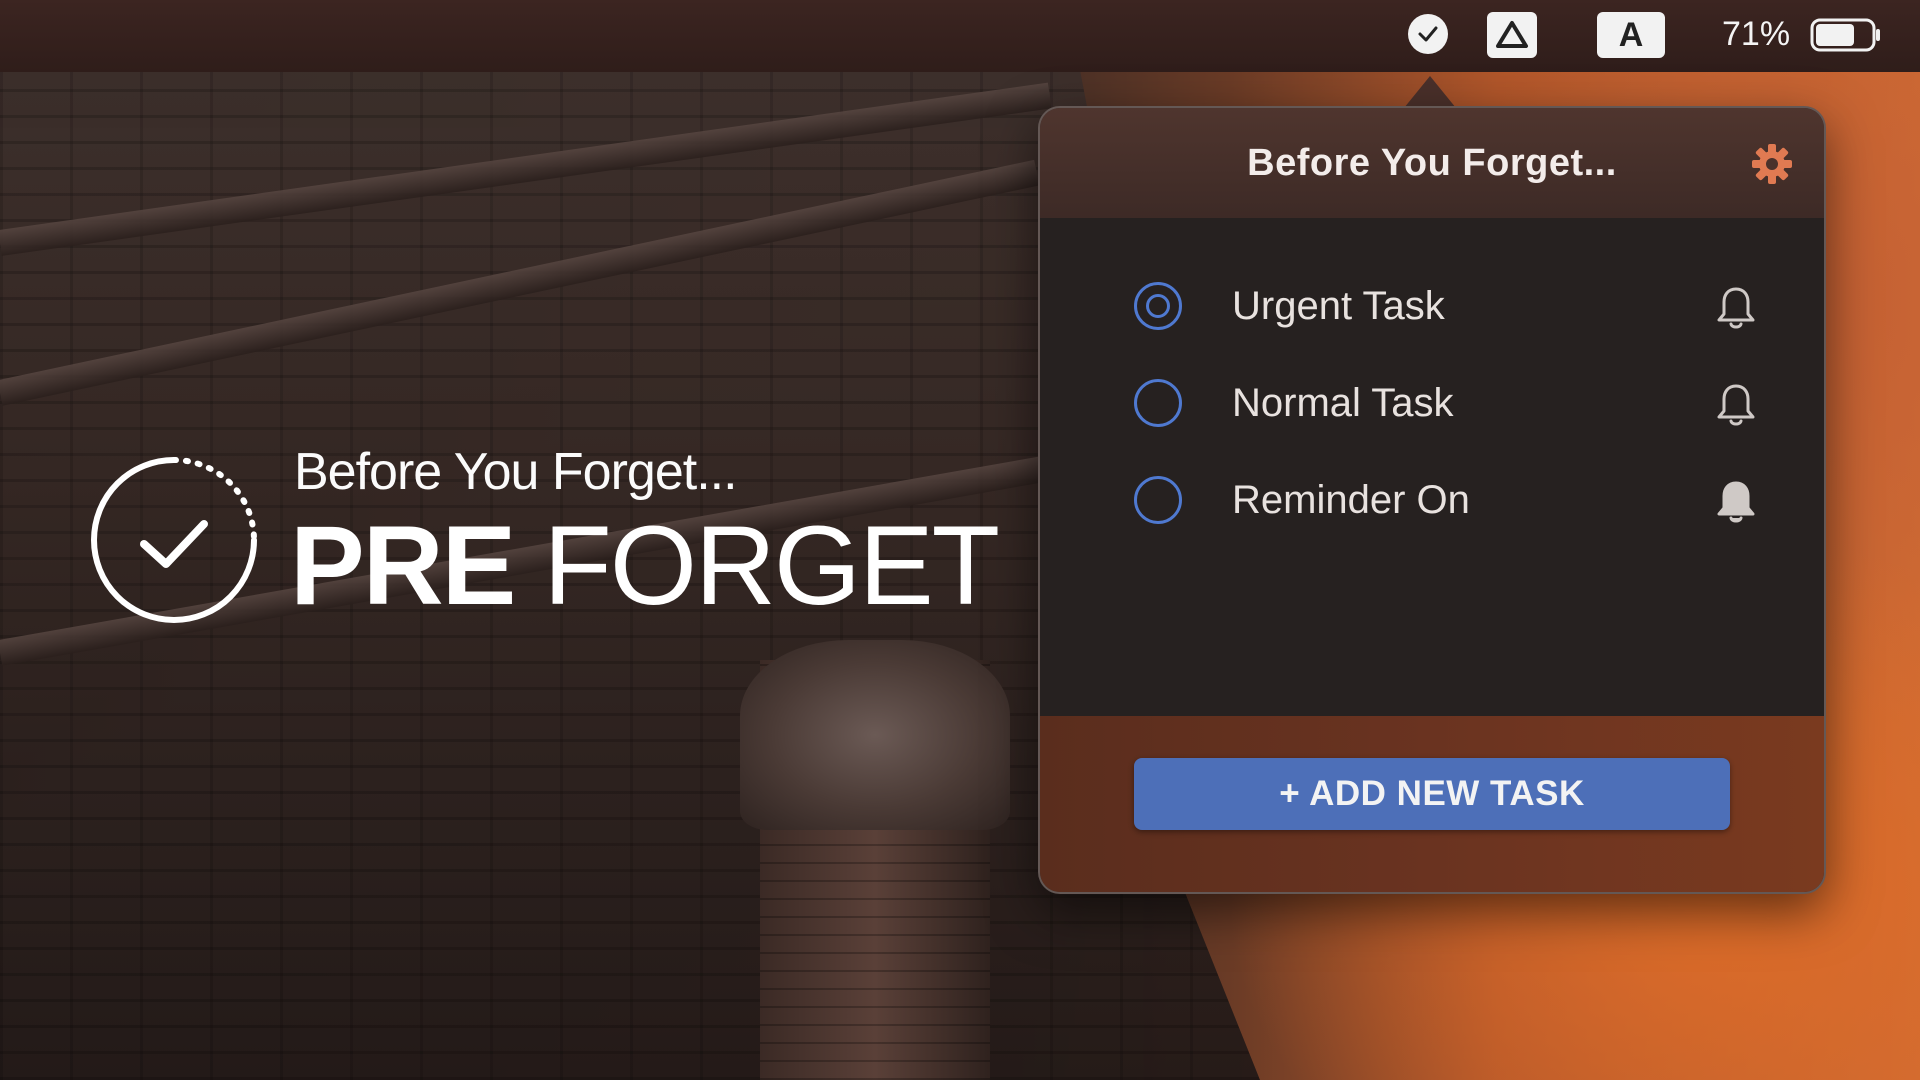  What do you see at coordinates (757, 565) in the screenshot?
I see `brand-name-light: FORGET` at bounding box center [757, 565].